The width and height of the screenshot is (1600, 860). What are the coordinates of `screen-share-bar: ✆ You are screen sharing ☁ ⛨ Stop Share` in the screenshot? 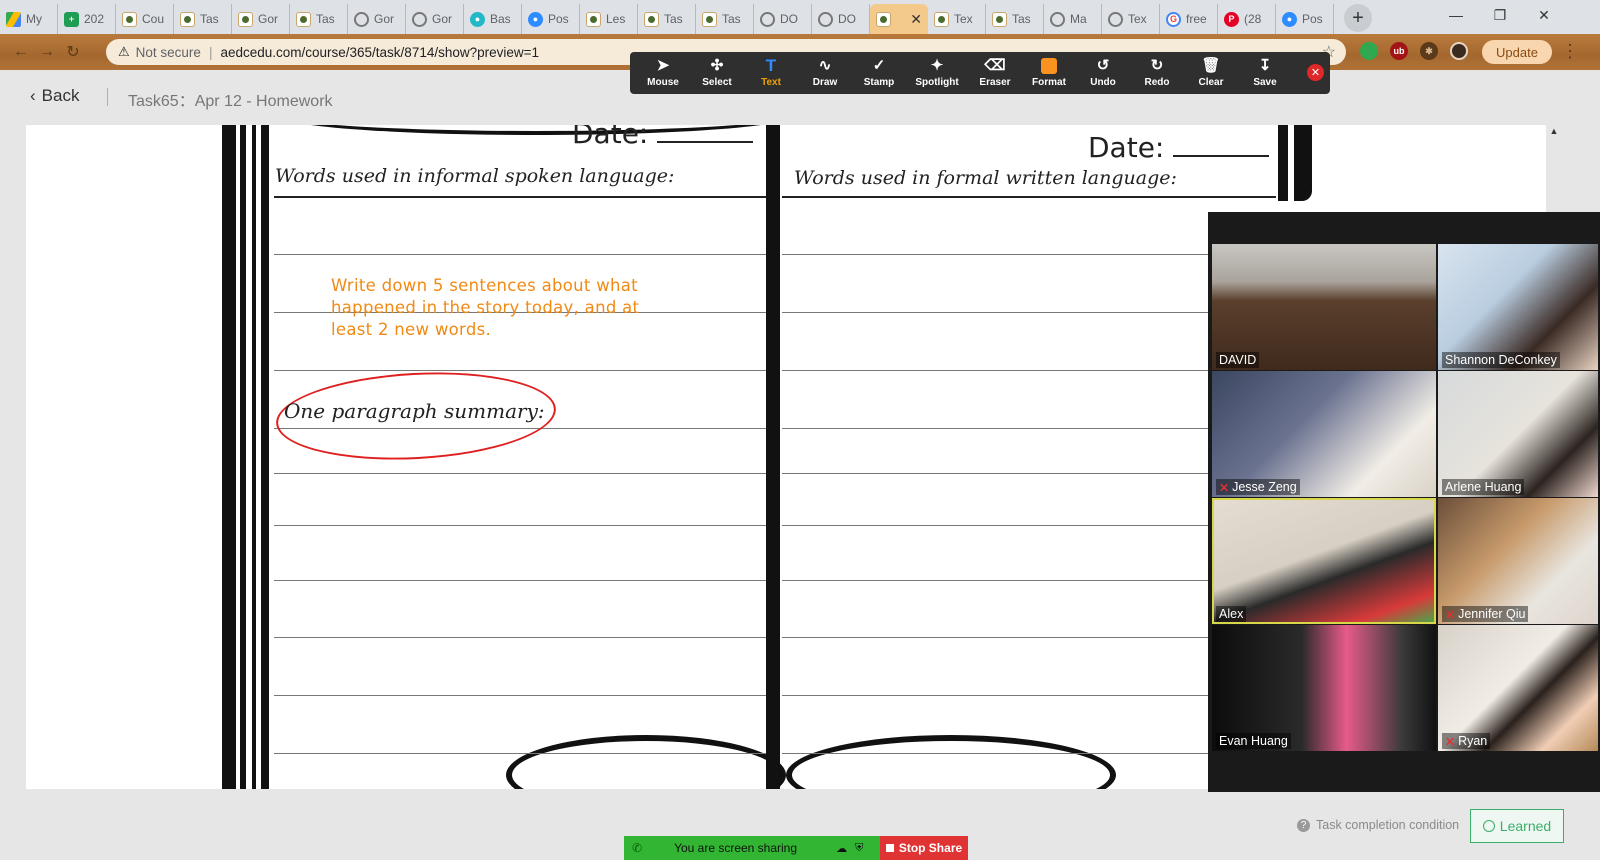 It's located at (796, 848).